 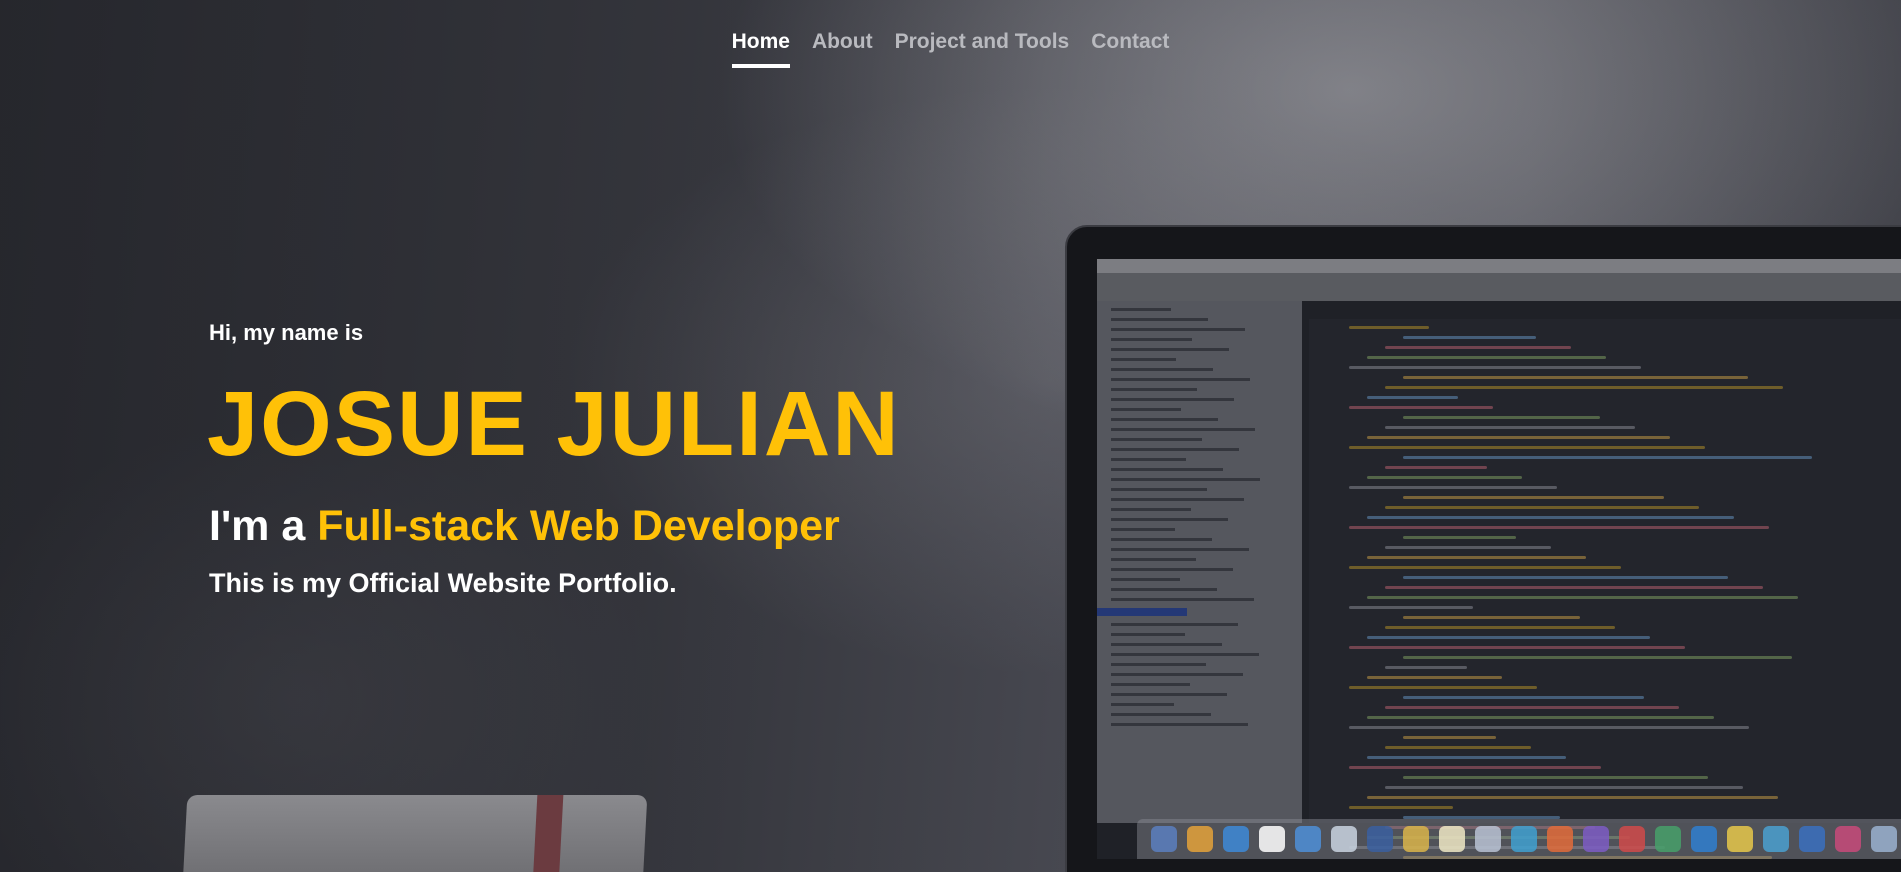 I want to click on hero-name: JOSUE JULIAN, so click(x=554, y=424).